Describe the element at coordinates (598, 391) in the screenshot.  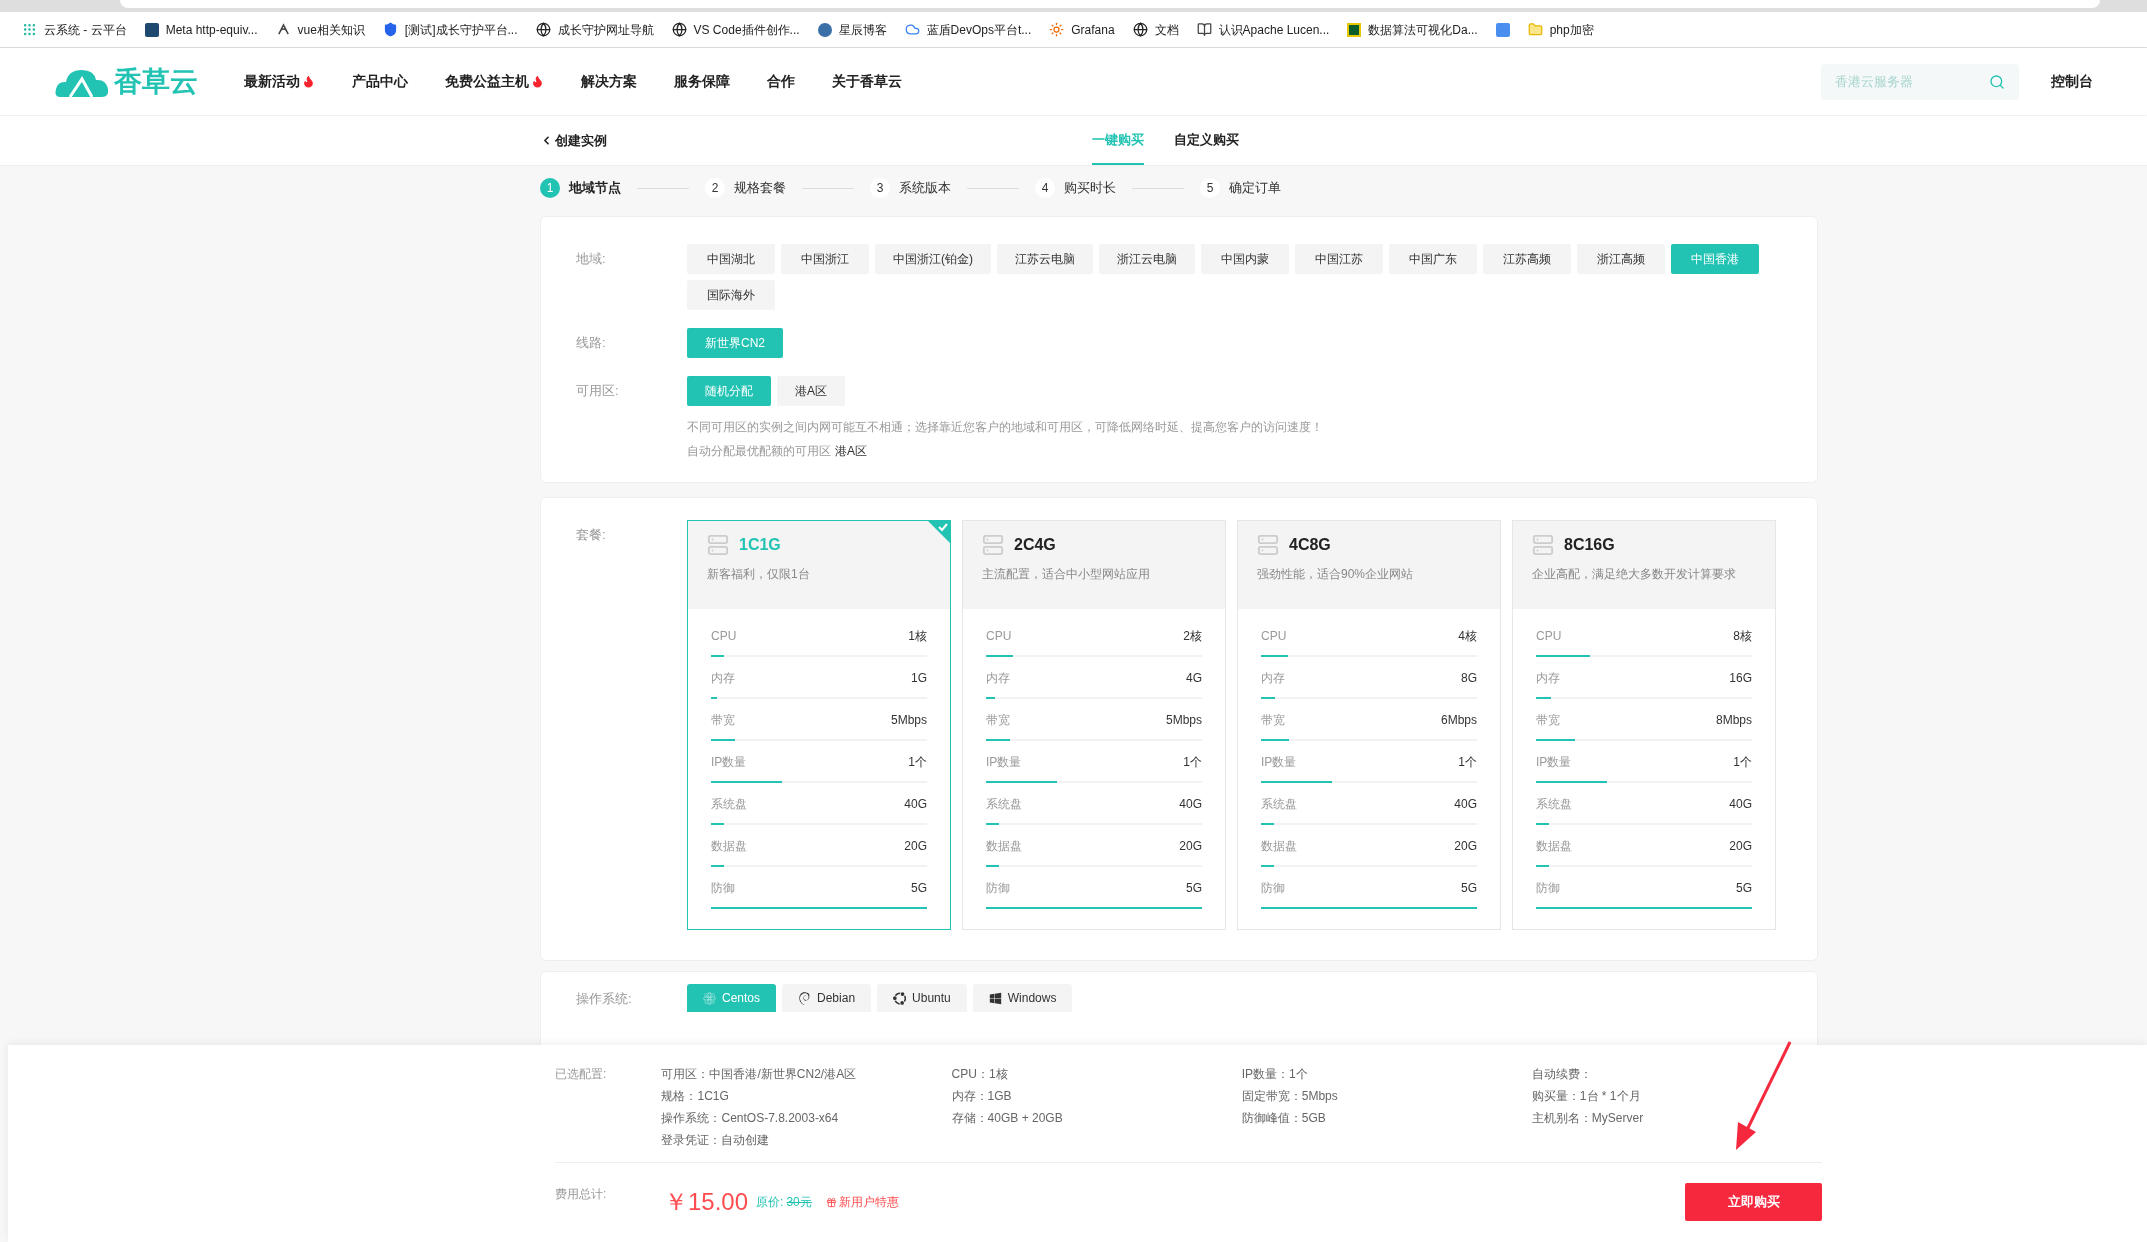
I see `field-label: 可用区:` at that location.